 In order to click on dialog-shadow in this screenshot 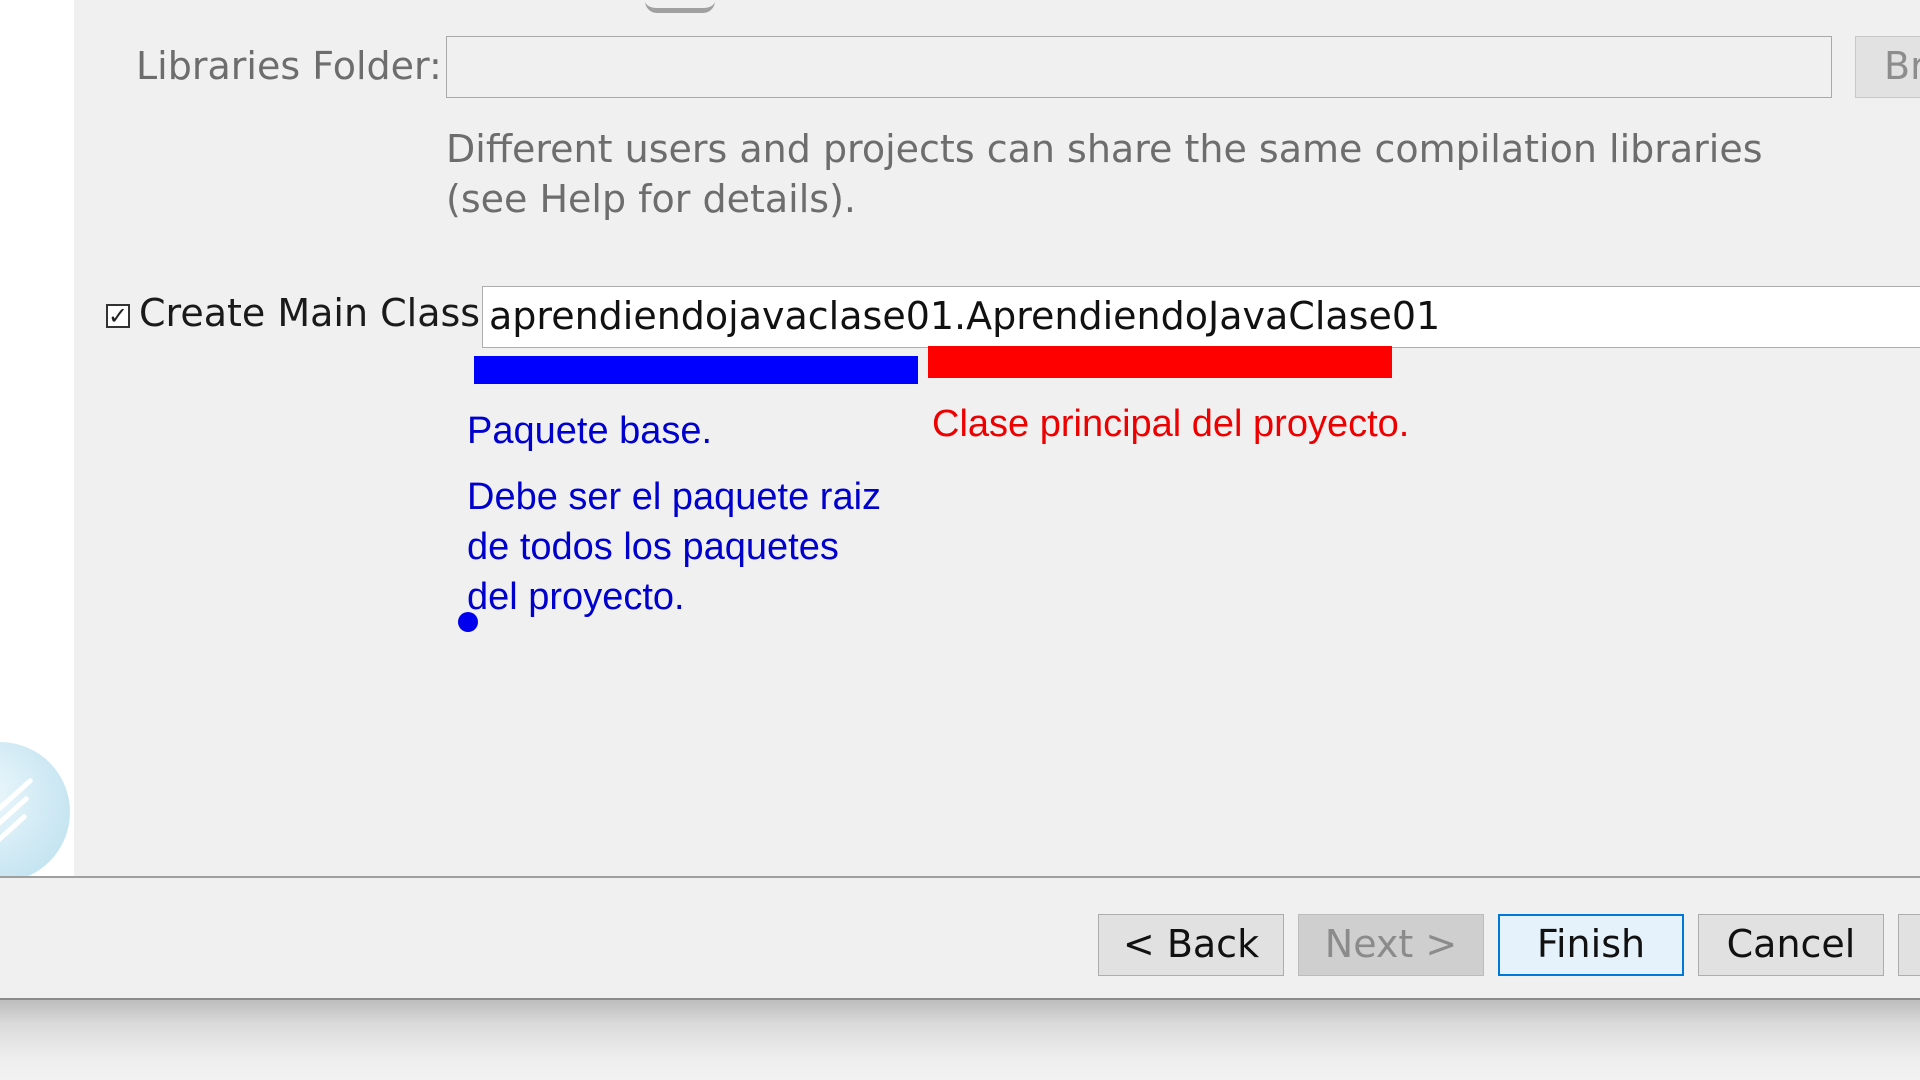, I will do `click(960, 1040)`.